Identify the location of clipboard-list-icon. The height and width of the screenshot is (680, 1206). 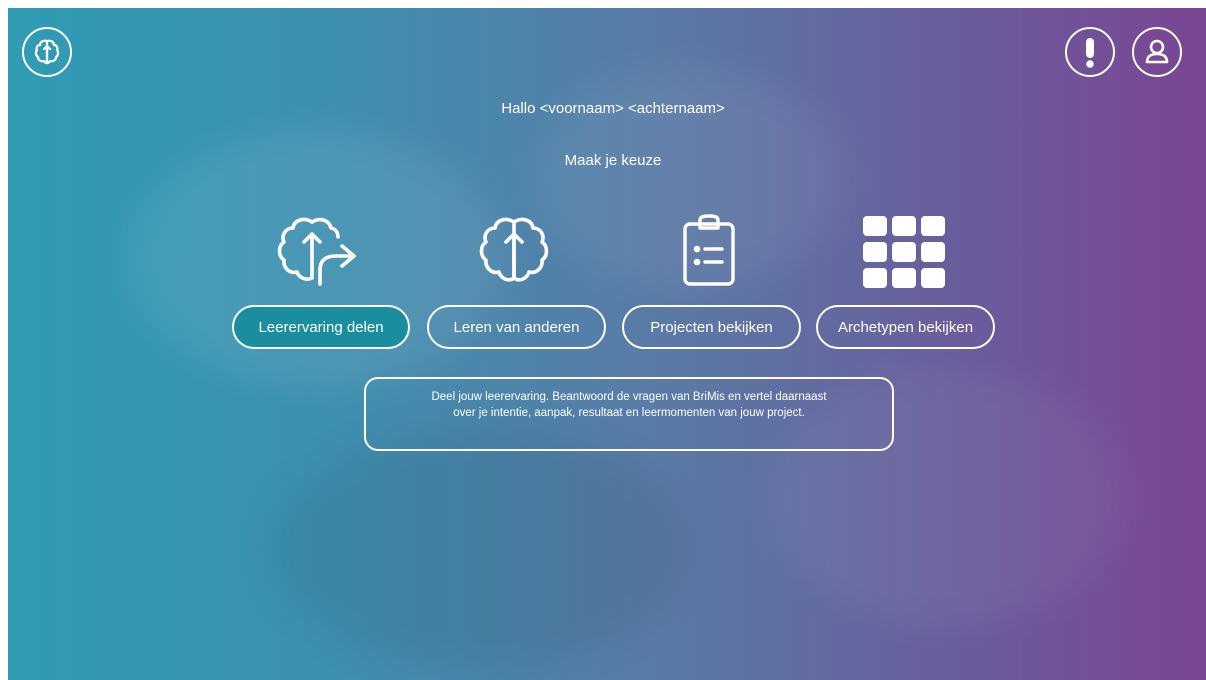
(709, 250).